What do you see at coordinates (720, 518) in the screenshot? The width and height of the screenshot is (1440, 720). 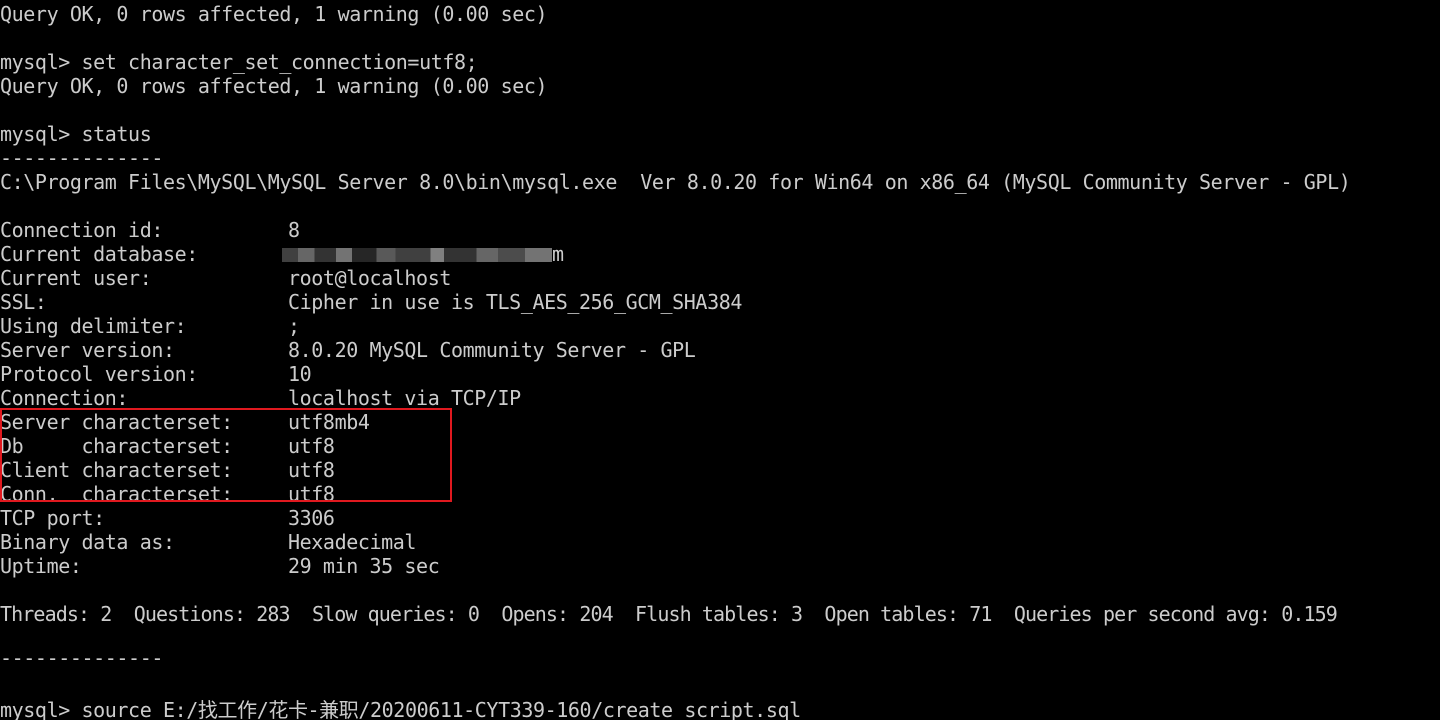 I see `status-row-tcp-port: TCP port: 3306` at bounding box center [720, 518].